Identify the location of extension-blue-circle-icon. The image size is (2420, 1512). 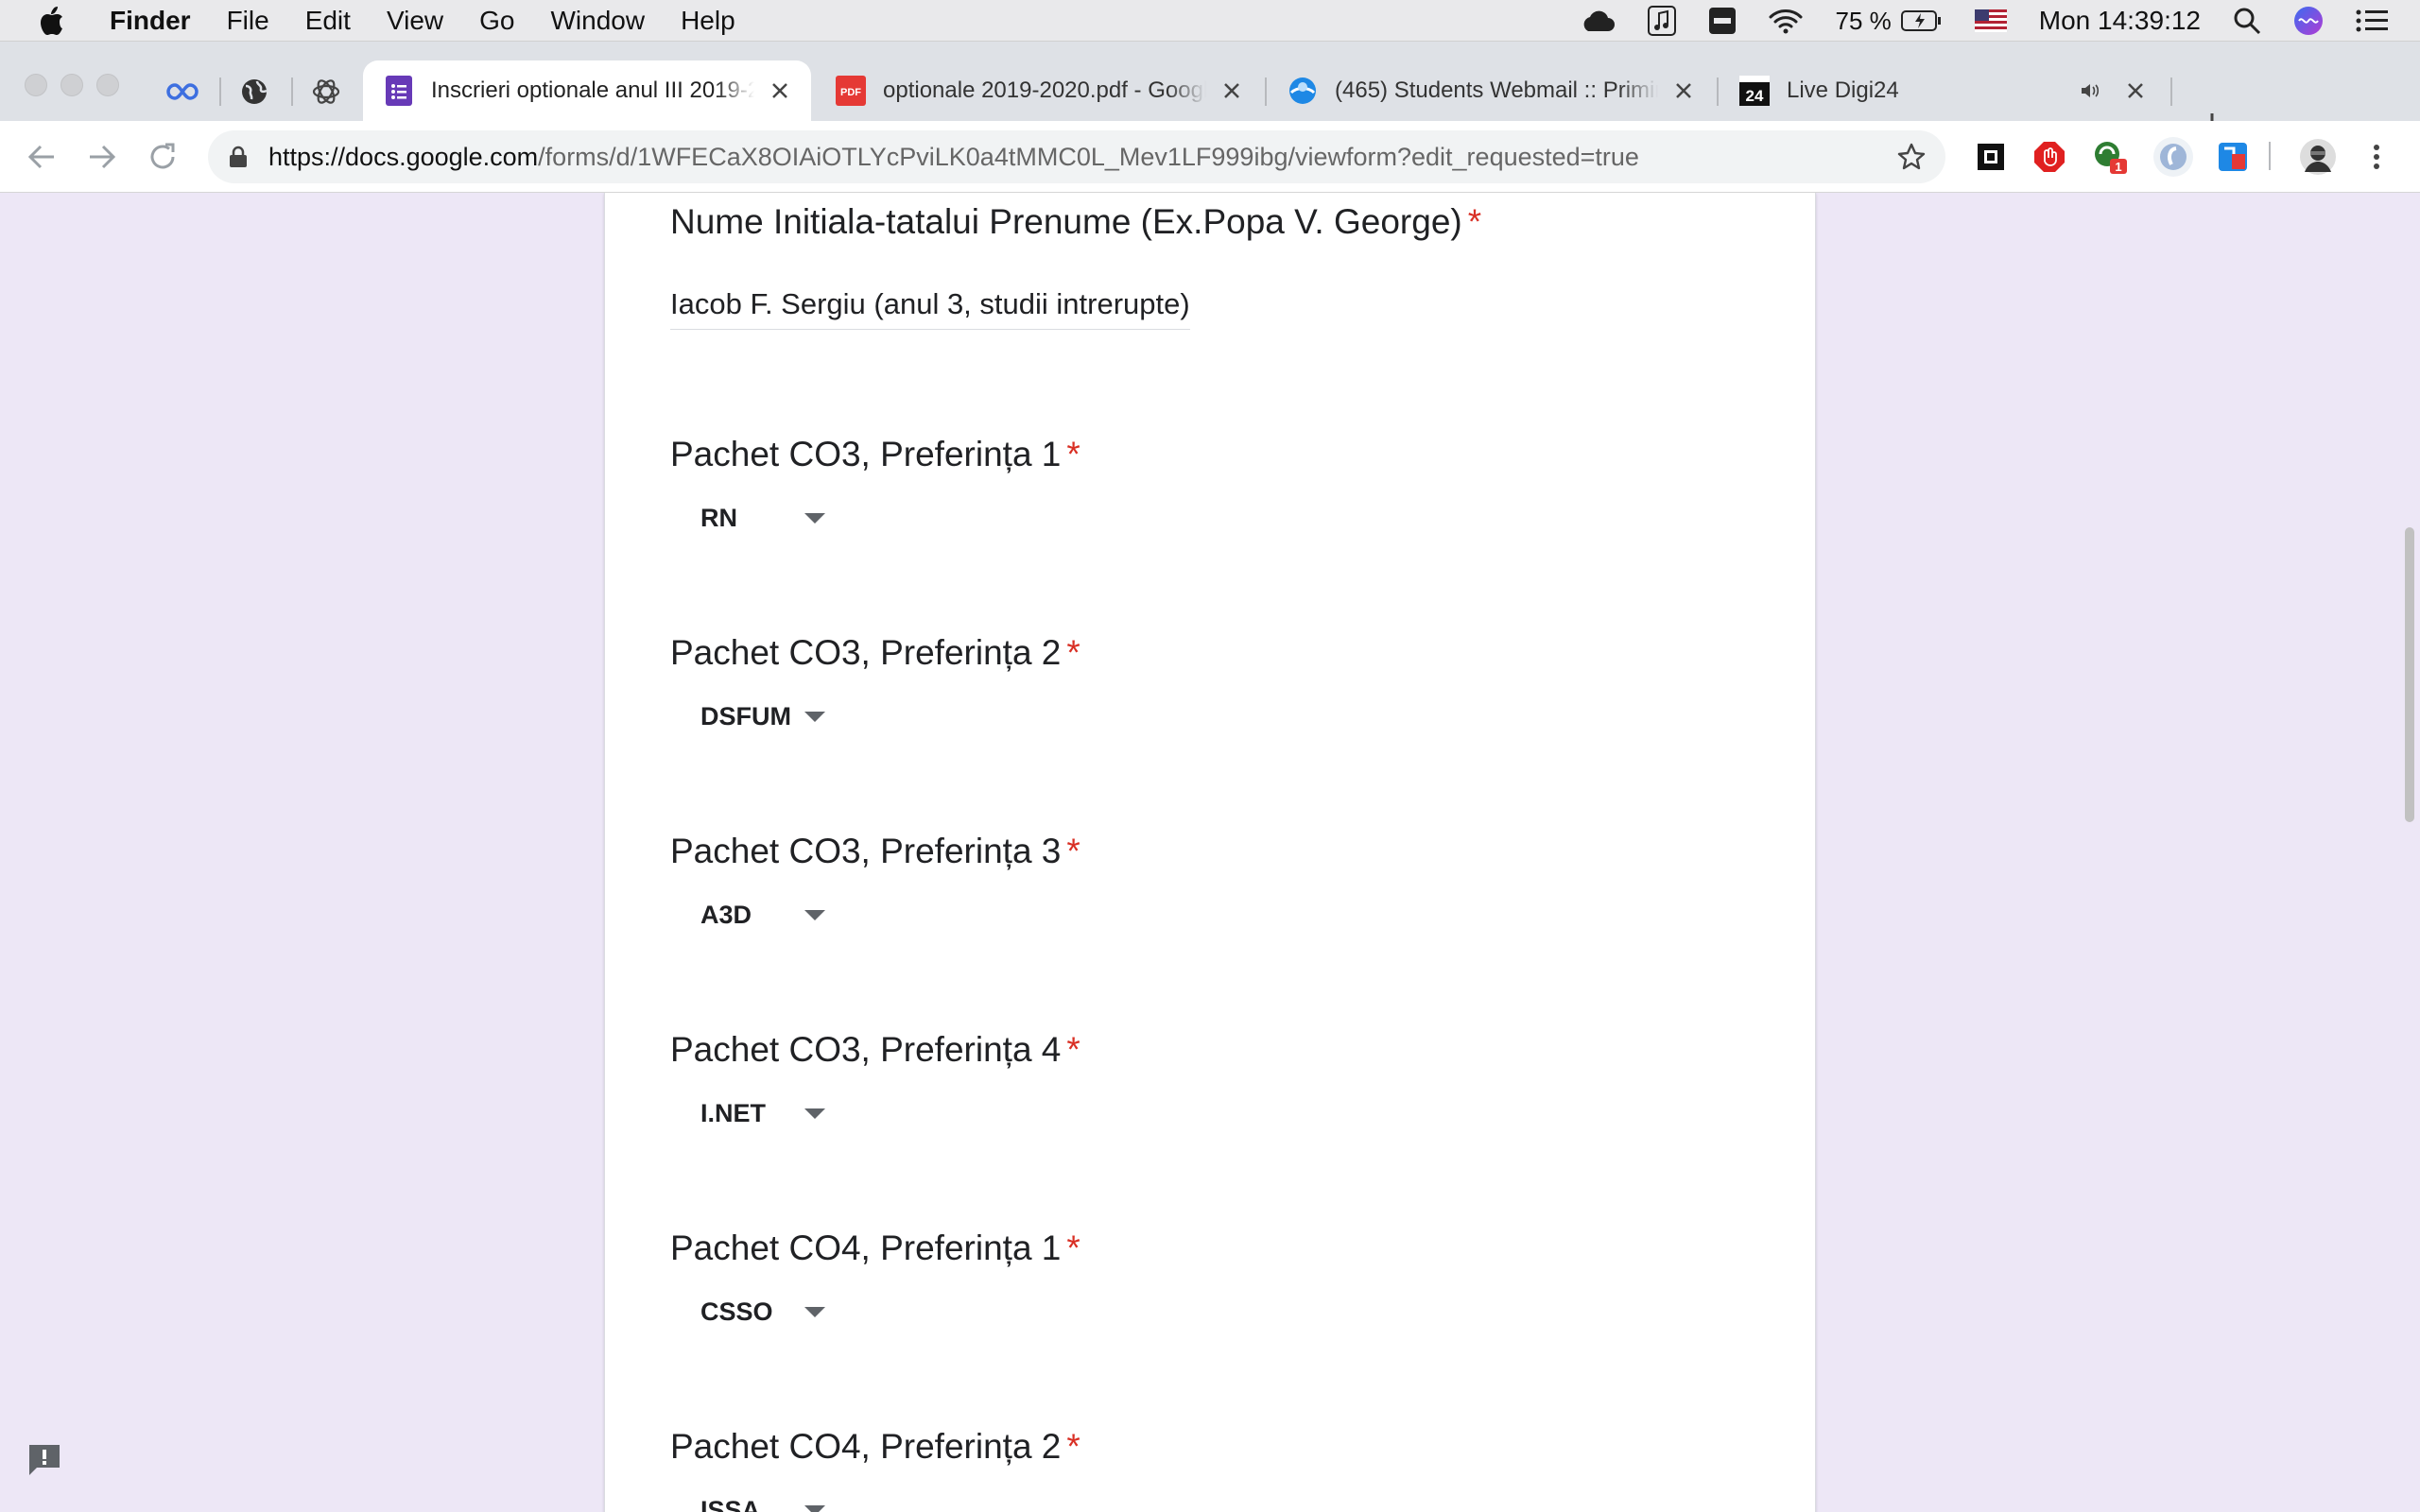
(2173, 157).